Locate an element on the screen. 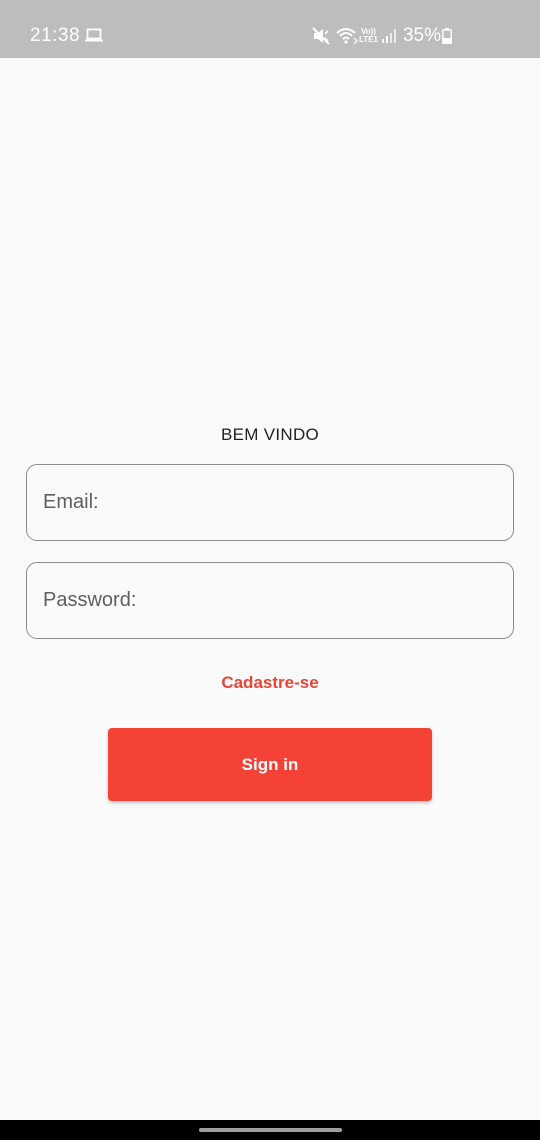  home-gesture-handle is located at coordinates (270, 1130).